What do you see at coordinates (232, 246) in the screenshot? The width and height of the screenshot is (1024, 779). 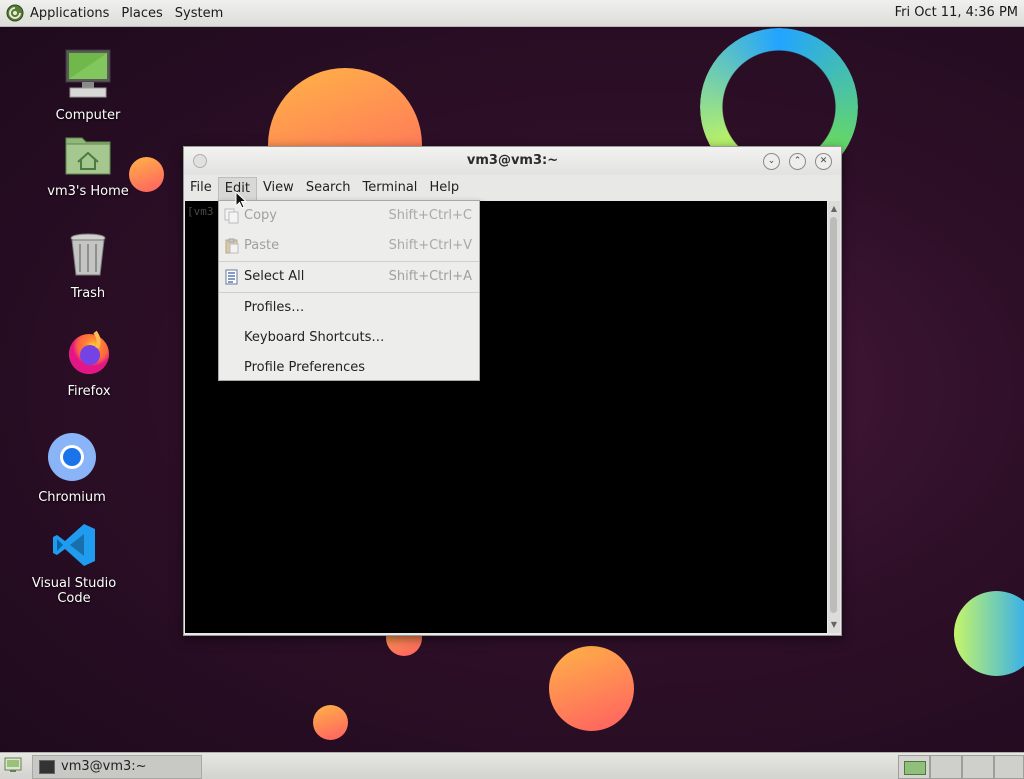 I see `paste-icon` at bounding box center [232, 246].